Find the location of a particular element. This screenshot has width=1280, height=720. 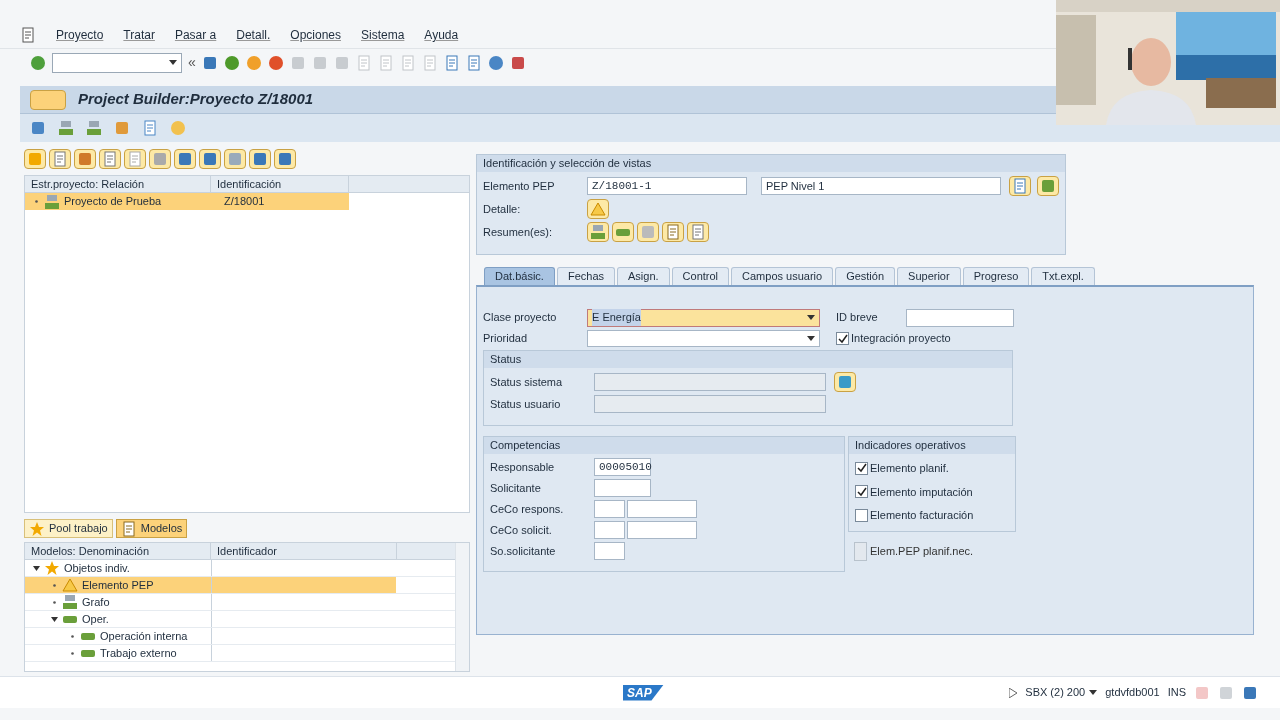

delete-button is located at coordinates (185, 159).